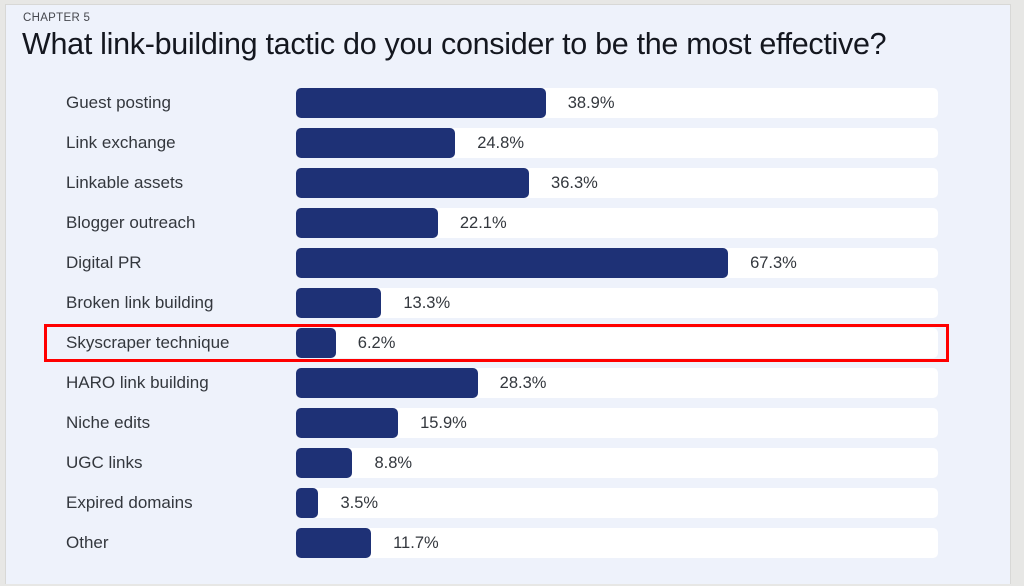 This screenshot has width=1024, height=586. What do you see at coordinates (483, 223) in the screenshot?
I see `bar-value-label: 22.1%` at bounding box center [483, 223].